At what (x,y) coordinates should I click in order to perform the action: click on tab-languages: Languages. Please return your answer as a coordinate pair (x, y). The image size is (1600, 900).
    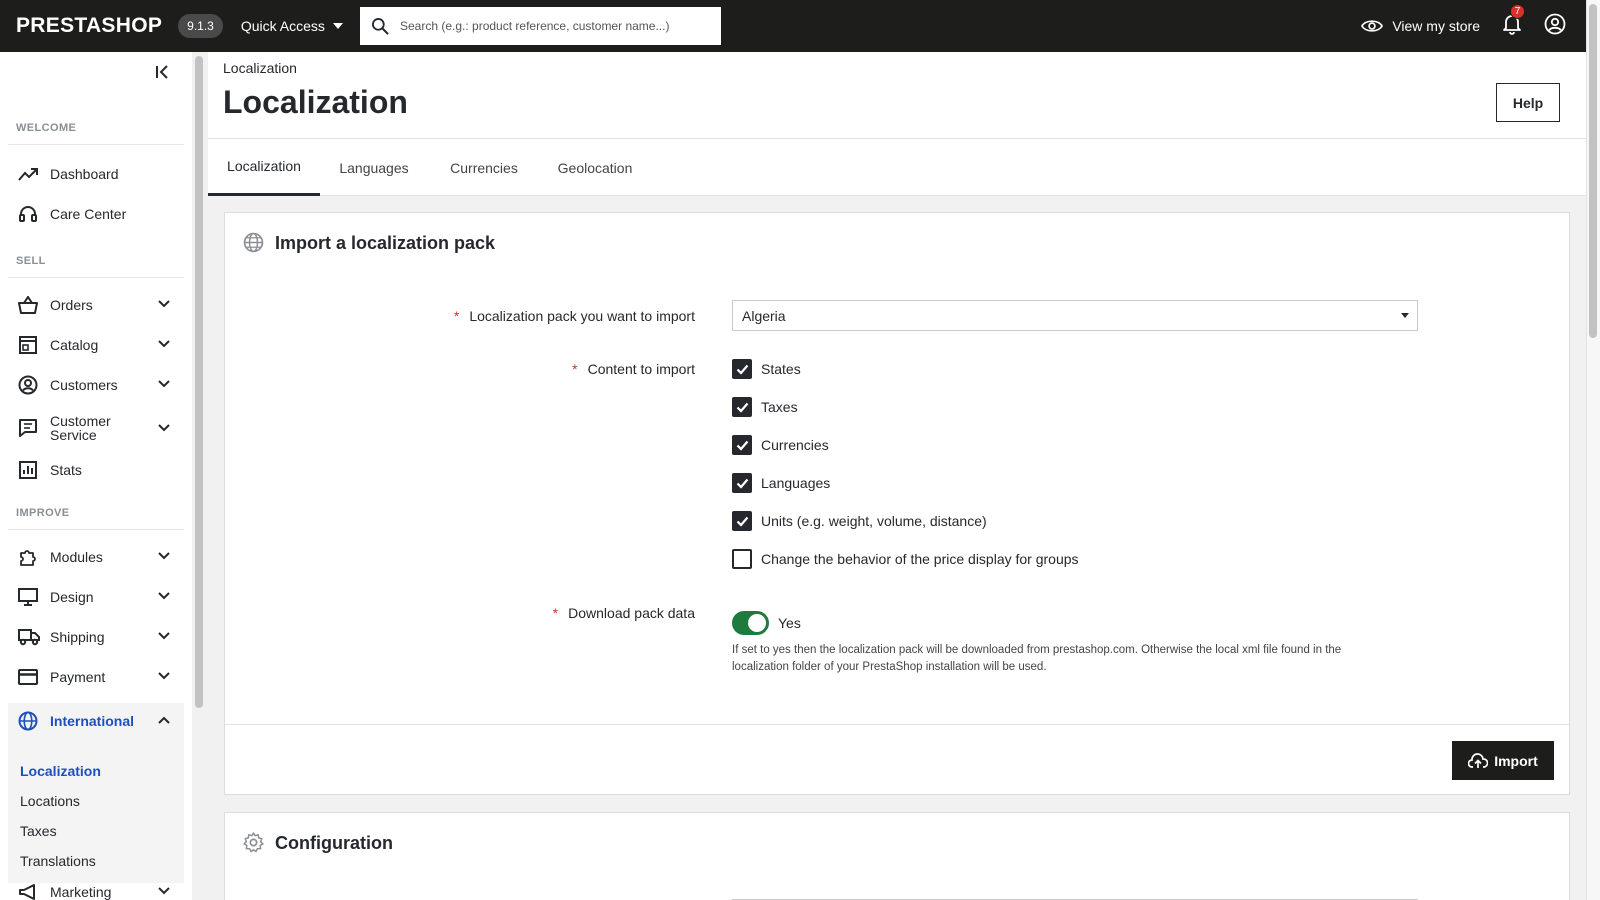
    Looking at the image, I should click on (374, 167).